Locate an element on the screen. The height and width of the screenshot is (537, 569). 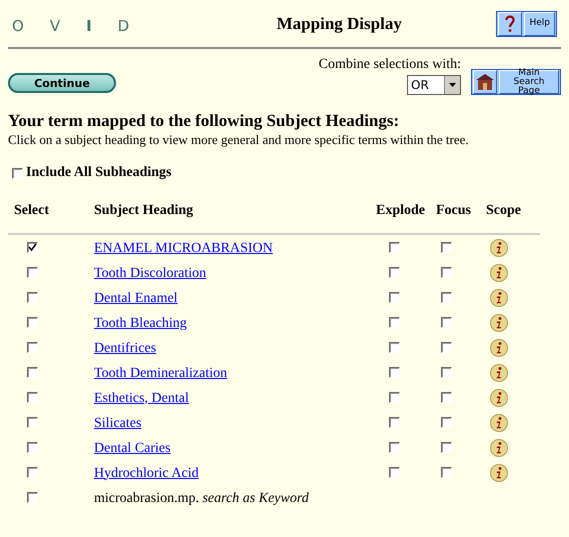
subject-heading-link: Tooth Bleaching is located at coordinates (137, 323).